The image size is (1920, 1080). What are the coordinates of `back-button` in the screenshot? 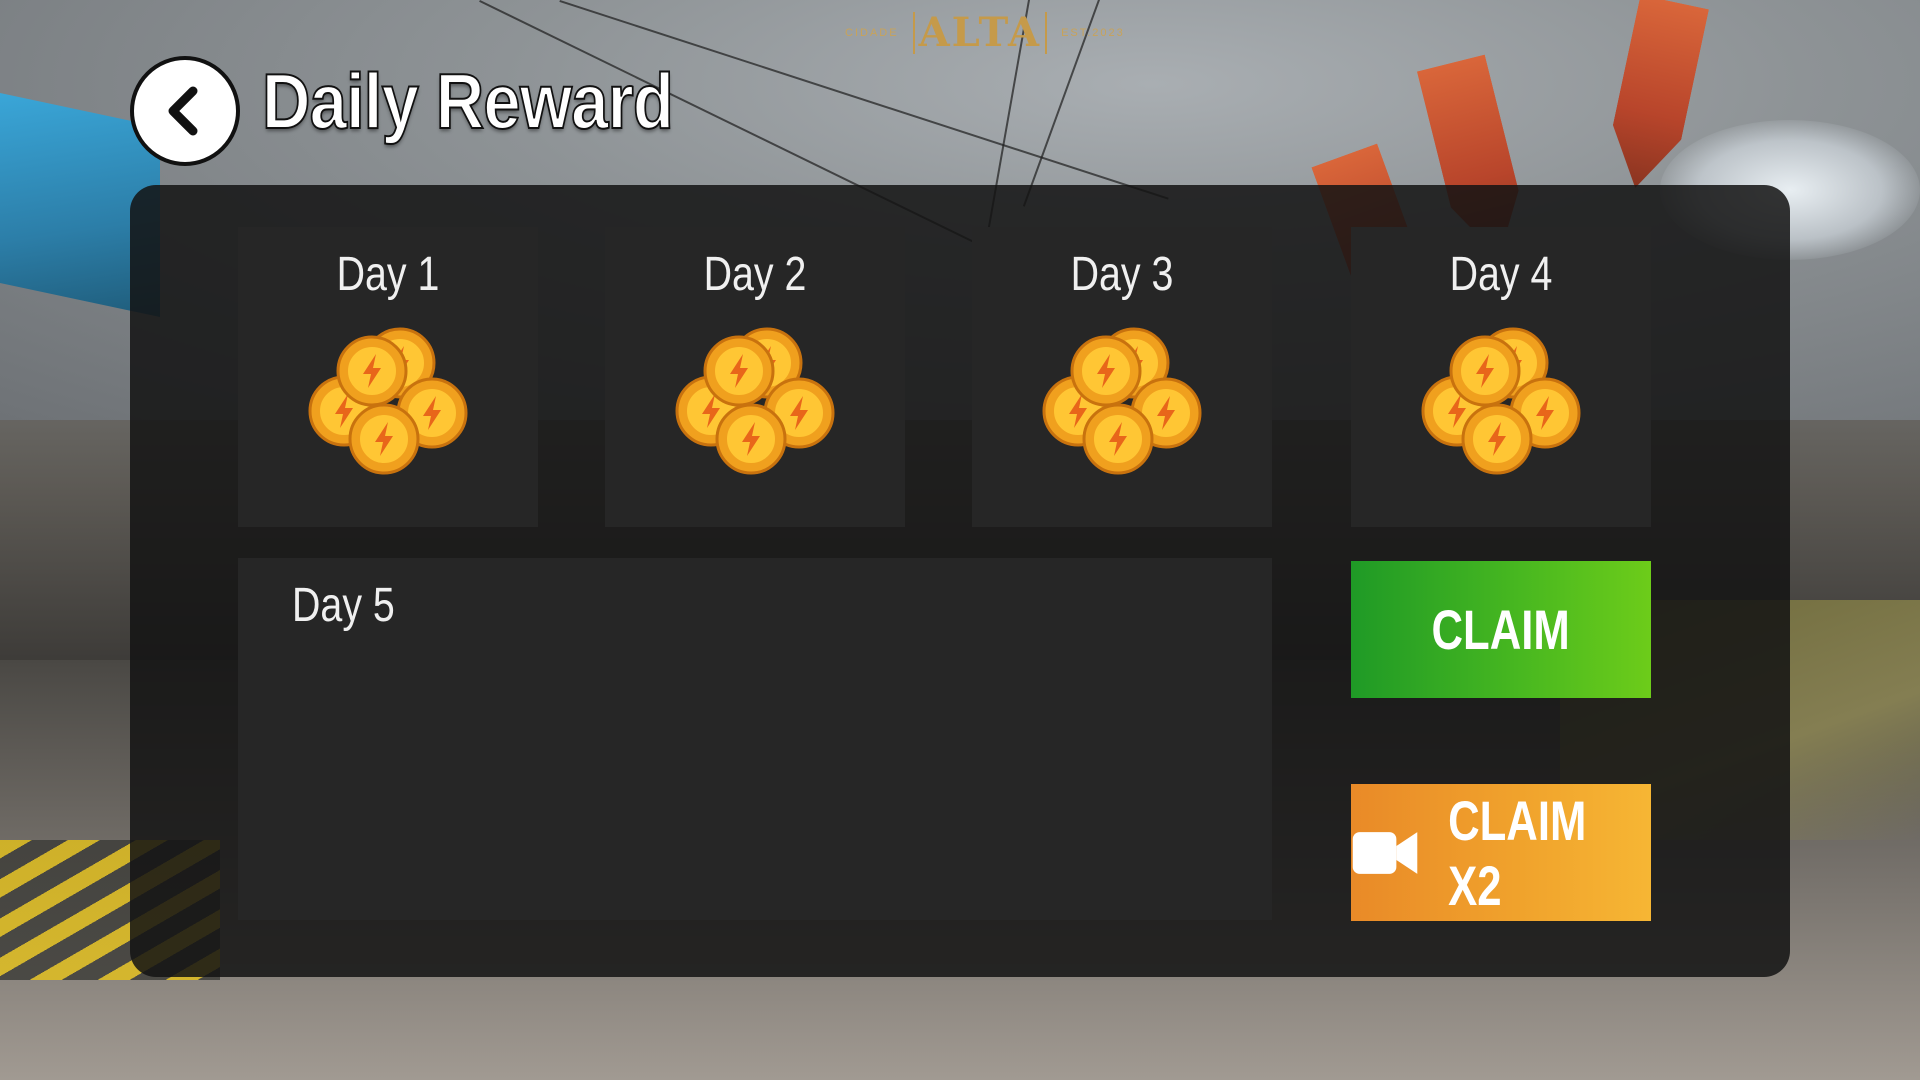 It's located at (185, 111).